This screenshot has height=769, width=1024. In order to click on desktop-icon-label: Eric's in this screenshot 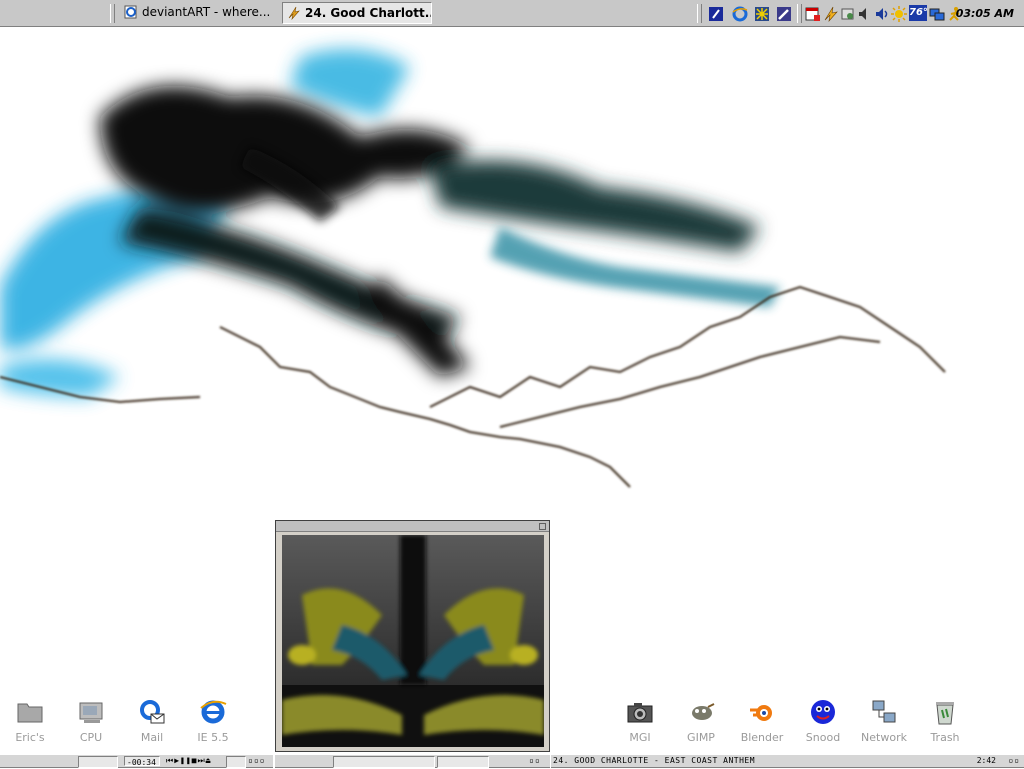, I will do `click(30, 737)`.